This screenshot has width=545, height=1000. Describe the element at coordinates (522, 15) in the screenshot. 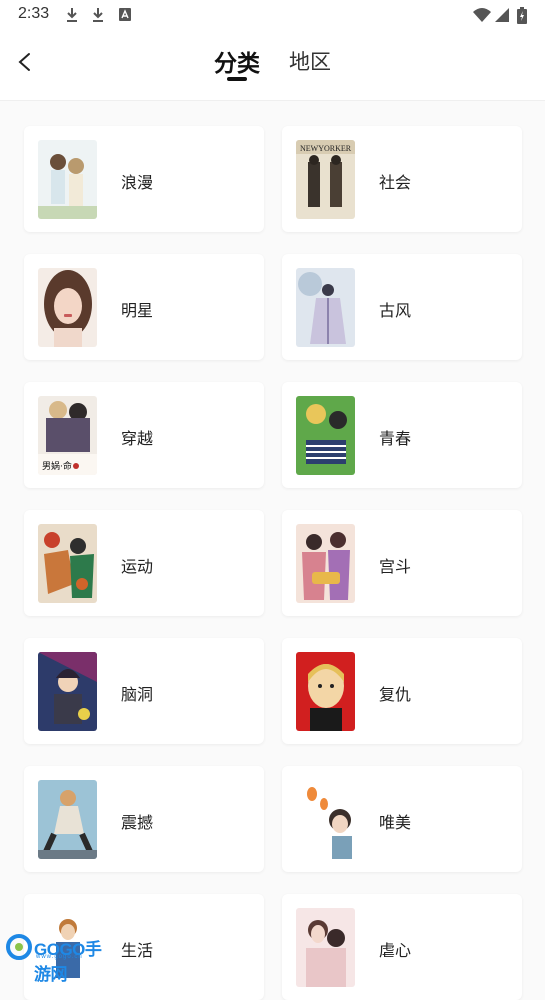

I see `battery-charging-icon` at that location.